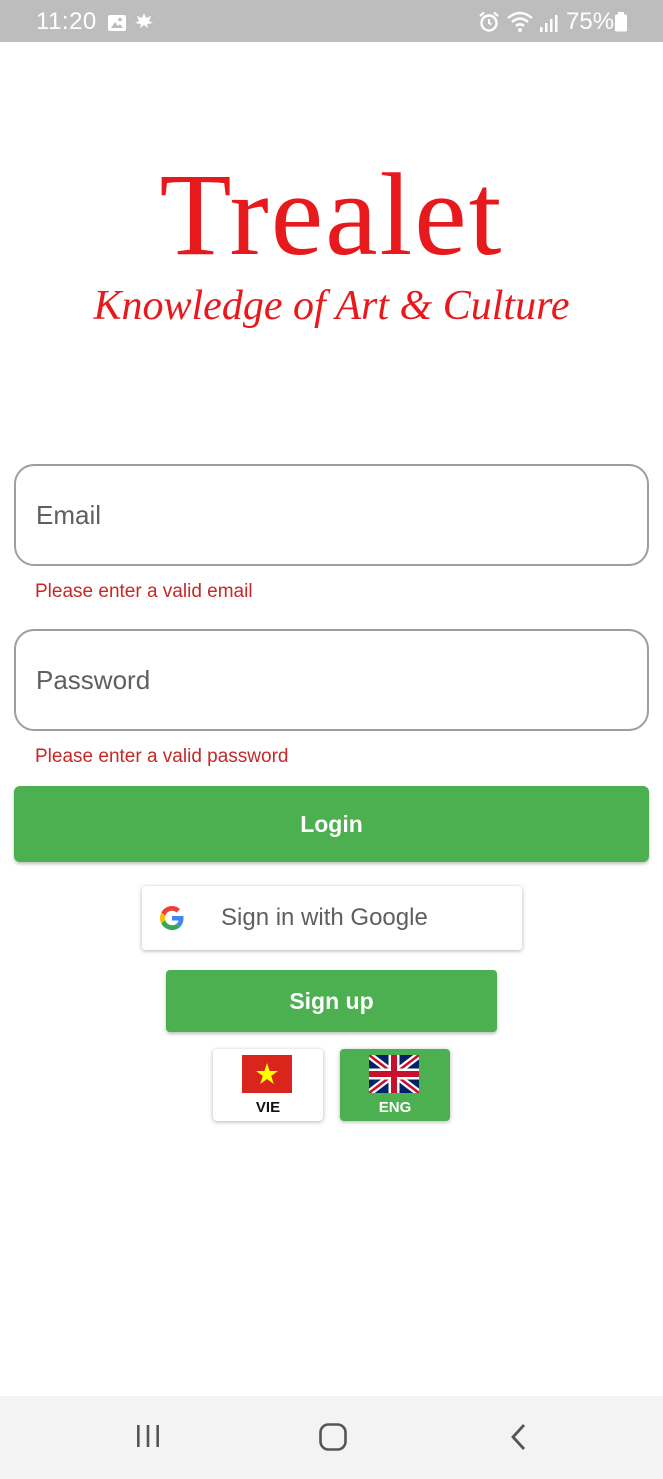 The image size is (663, 1479). I want to click on uk-flag-icon, so click(394, 1074).